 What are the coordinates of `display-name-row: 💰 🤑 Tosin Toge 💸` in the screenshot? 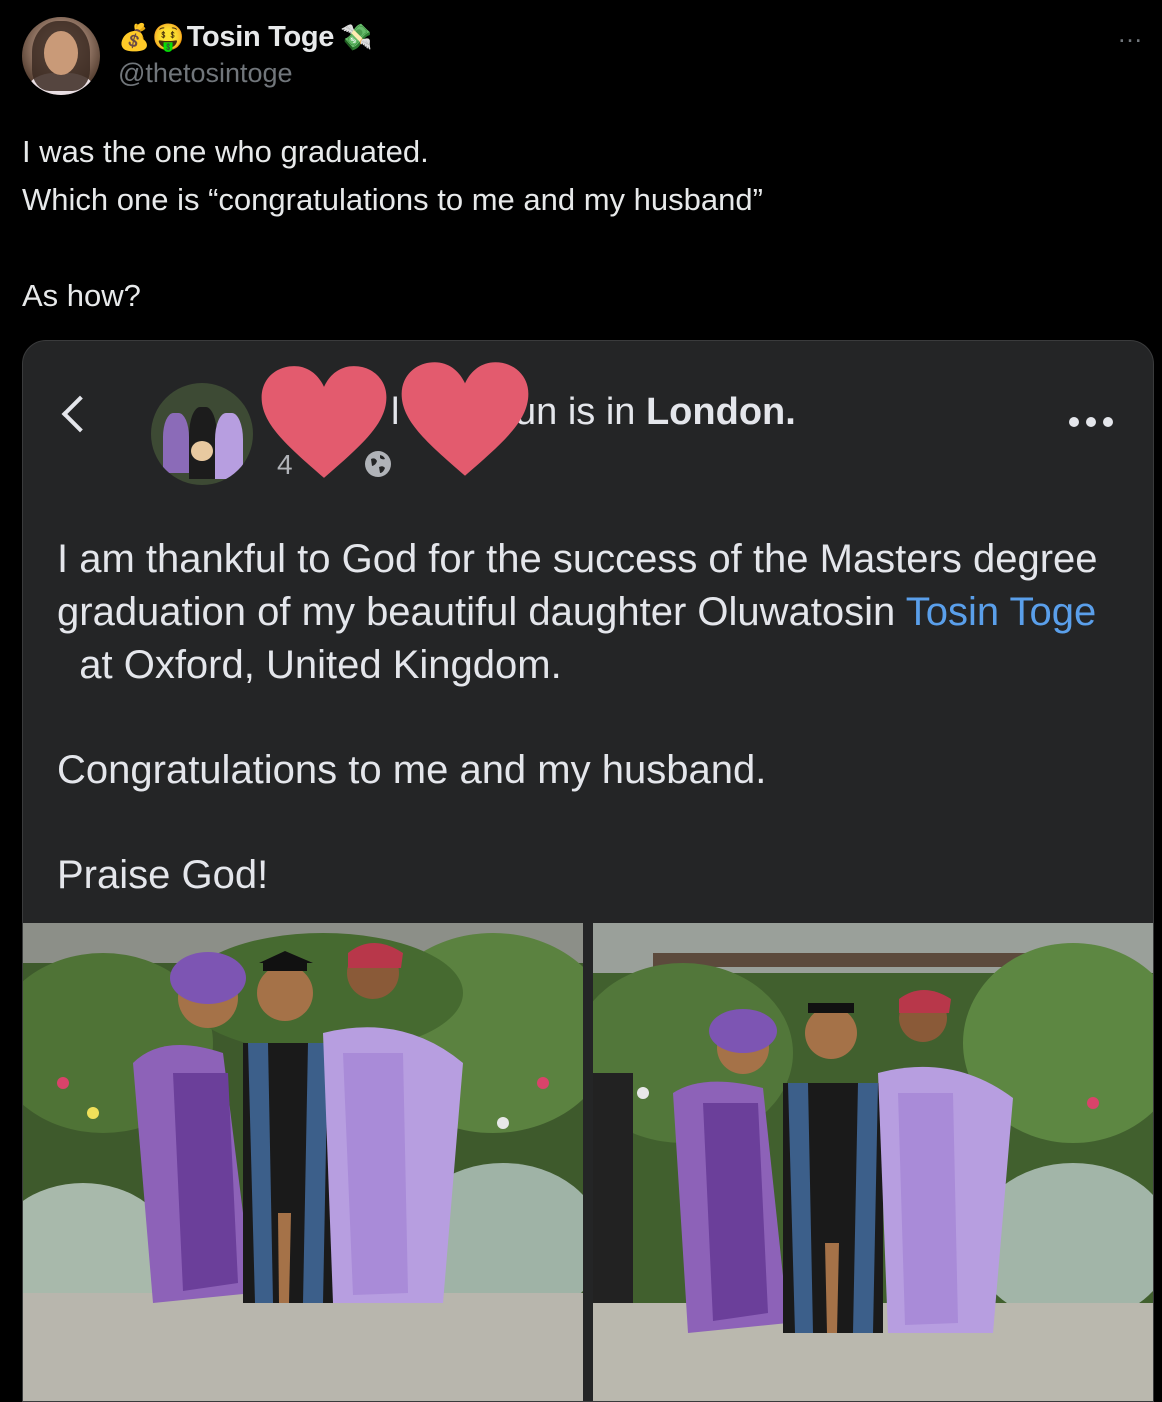 It's located at (246, 37).